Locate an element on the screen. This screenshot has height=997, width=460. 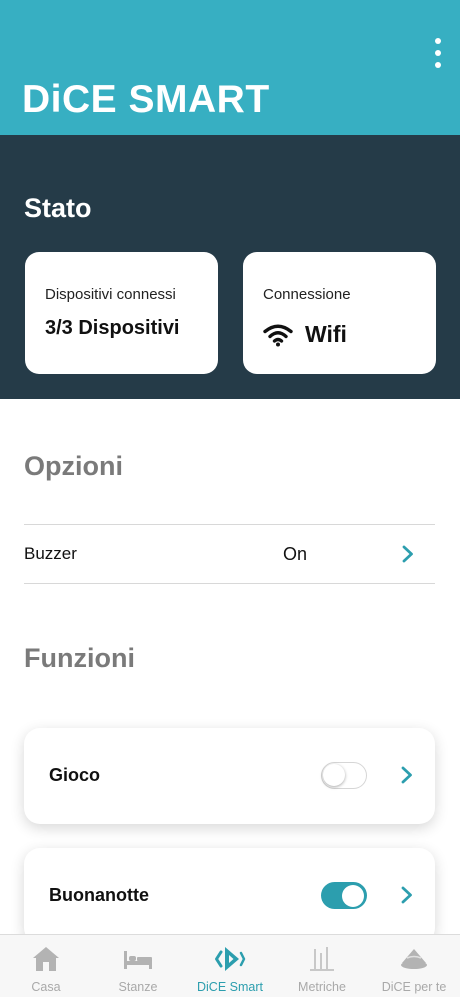
tab-label: Metriche is located at coordinates (322, 987).